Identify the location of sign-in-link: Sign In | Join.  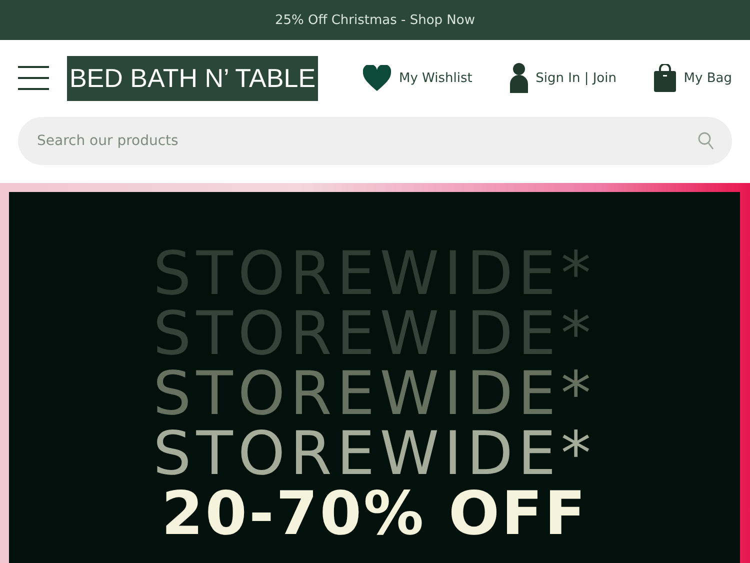
(563, 78).